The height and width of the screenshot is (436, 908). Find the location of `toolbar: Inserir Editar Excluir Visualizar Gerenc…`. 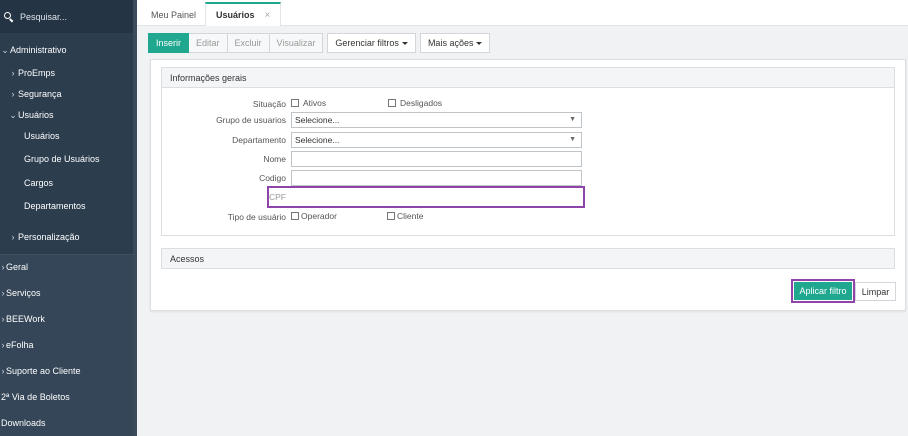

toolbar: Inserir Editar Excluir Visualizar Gerenc… is located at coordinates (319, 43).